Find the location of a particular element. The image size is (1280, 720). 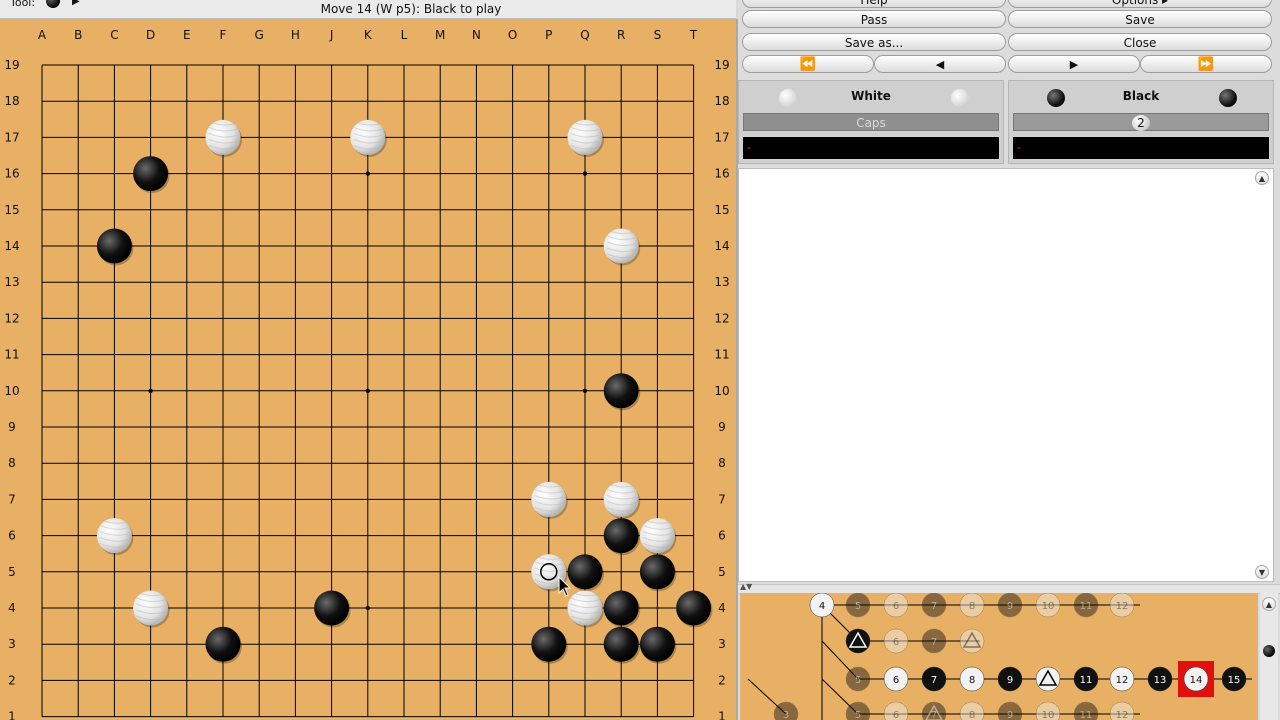

column-label: H is located at coordinates (295, 35).